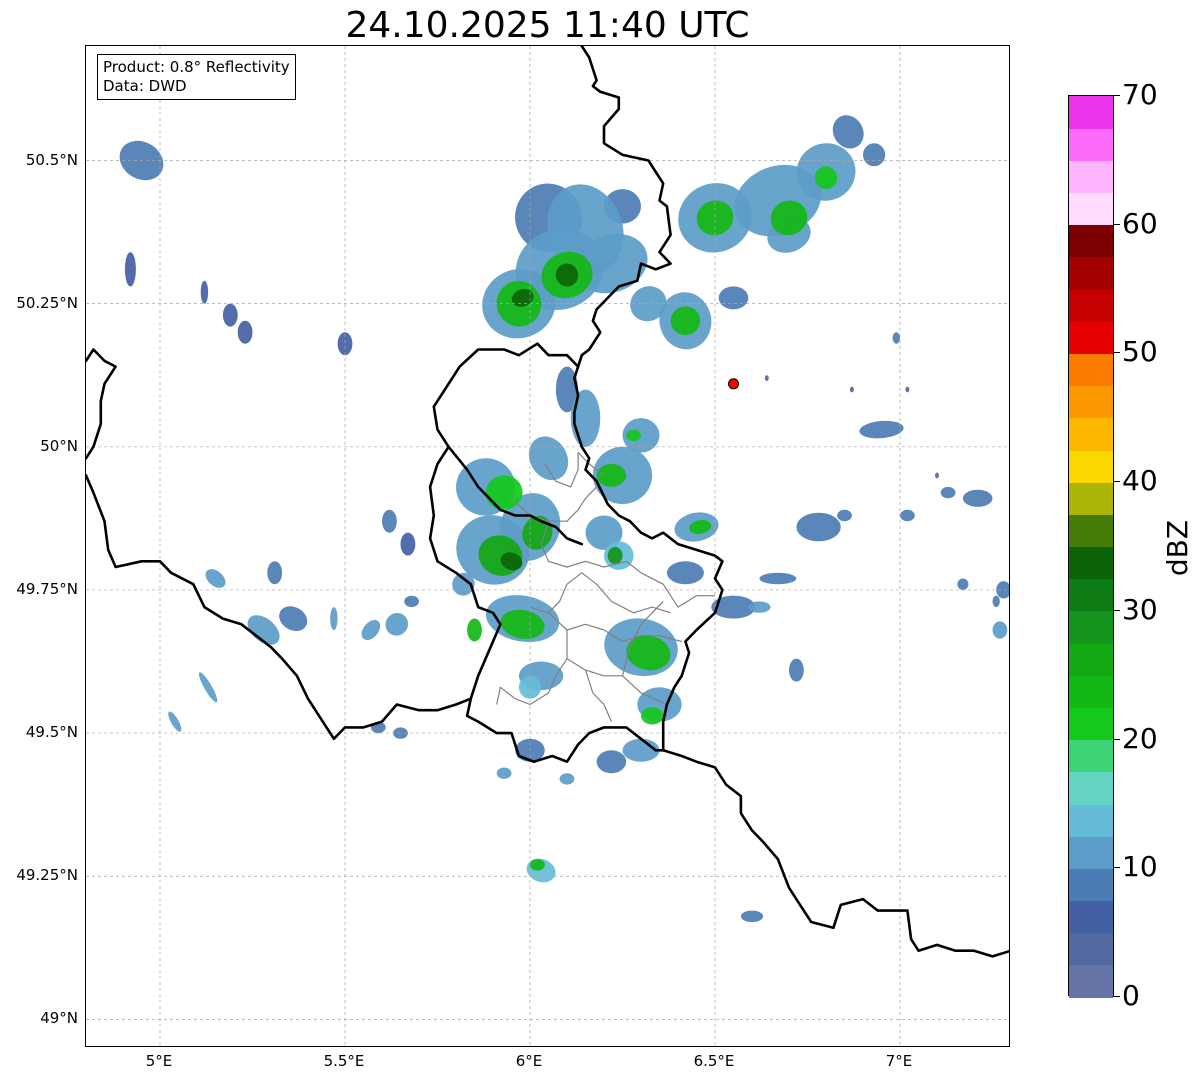 This screenshot has height=1081, width=1202. What do you see at coordinates (1177, 548) in the screenshot?
I see `colorbar-unit-label: dBZ` at bounding box center [1177, 548].